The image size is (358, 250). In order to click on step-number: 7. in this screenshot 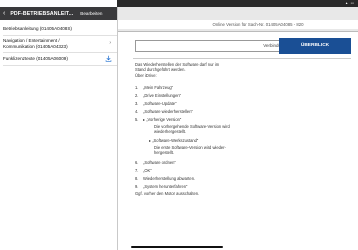, I will do `click(137, 170)`.